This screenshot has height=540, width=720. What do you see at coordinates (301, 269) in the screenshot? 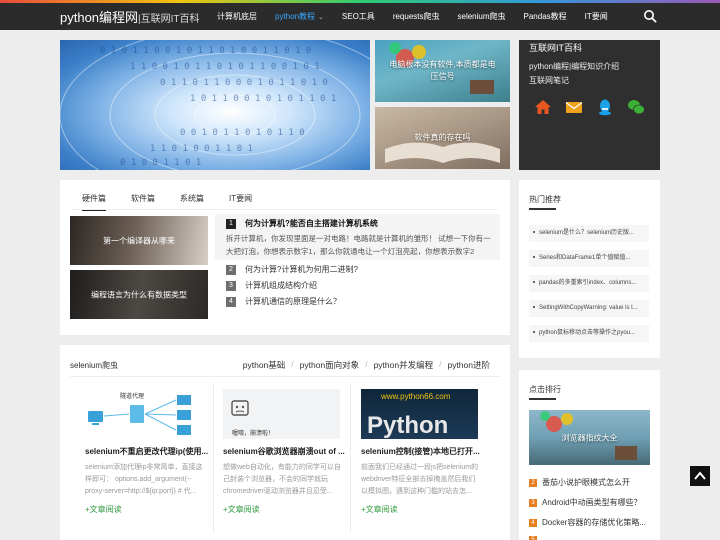
I see `question-title: 何为计算?计算机为何用二进制?` at bounding box center [301, 269].